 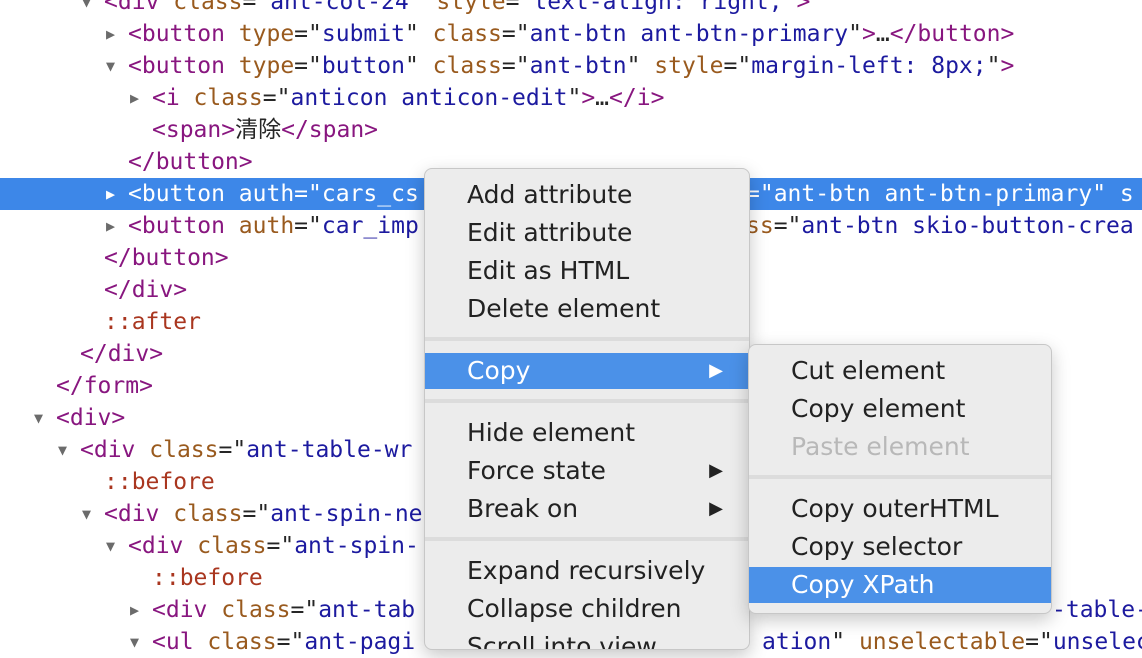 I want to click on menu-item-edit-as-html: Edit as HTML, so click(x=587, y=271).